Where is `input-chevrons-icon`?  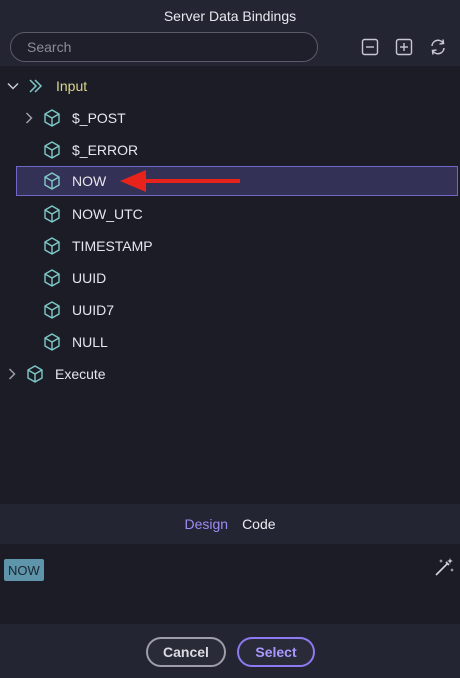
input-chevrons-icon is located at coordinates (36, 86).